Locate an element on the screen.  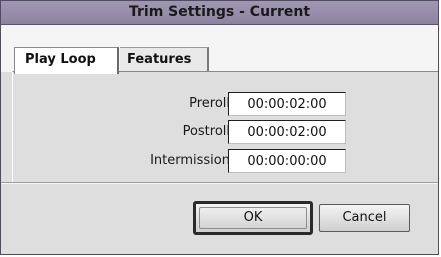
ok-button-label: OK is located at coordinates (253, 218).